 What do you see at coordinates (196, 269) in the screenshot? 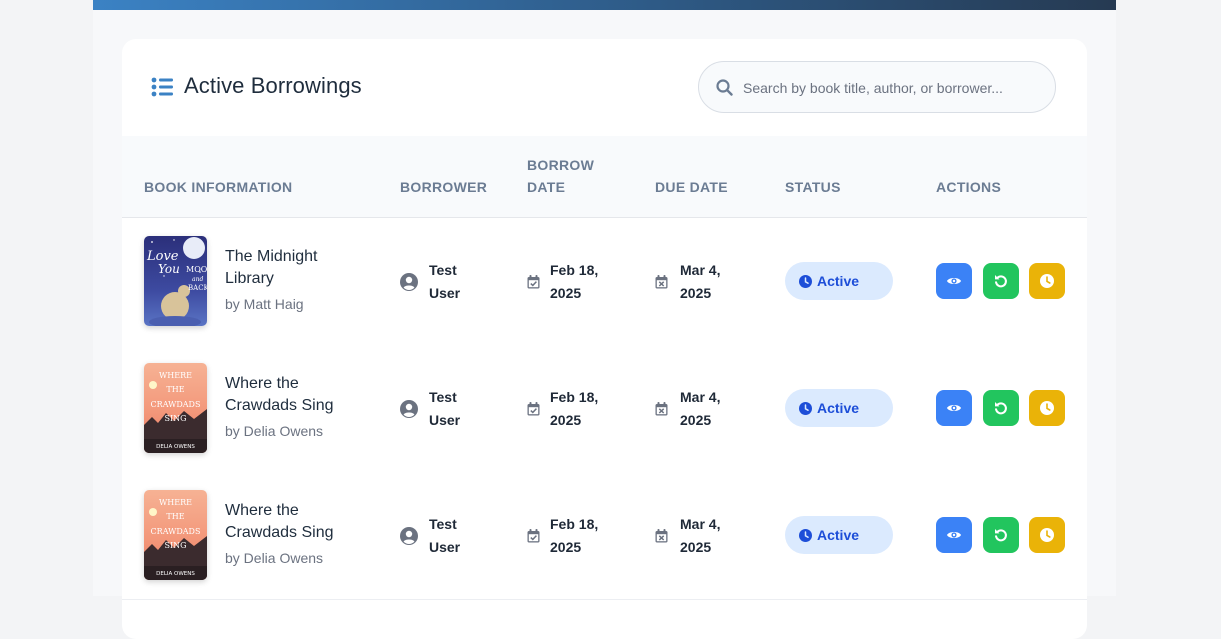
I see `cover-text: MOO` at bounding box center [196, 269].